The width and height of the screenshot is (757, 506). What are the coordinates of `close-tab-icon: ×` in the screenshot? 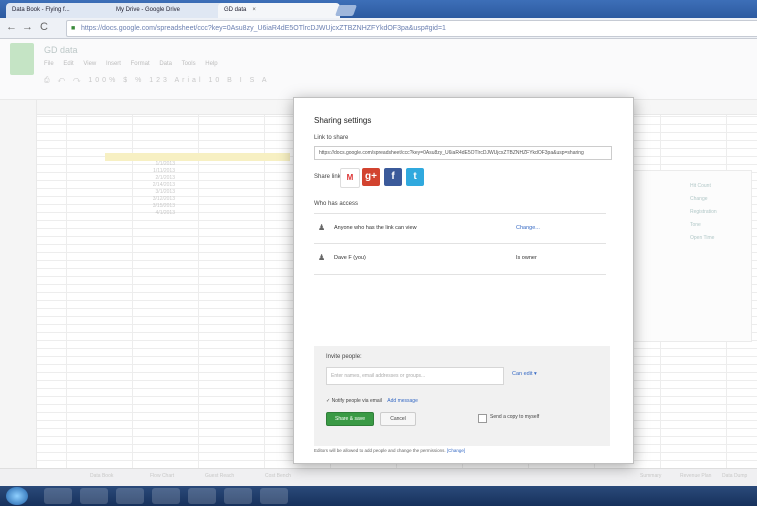 It's located at (254, 10).